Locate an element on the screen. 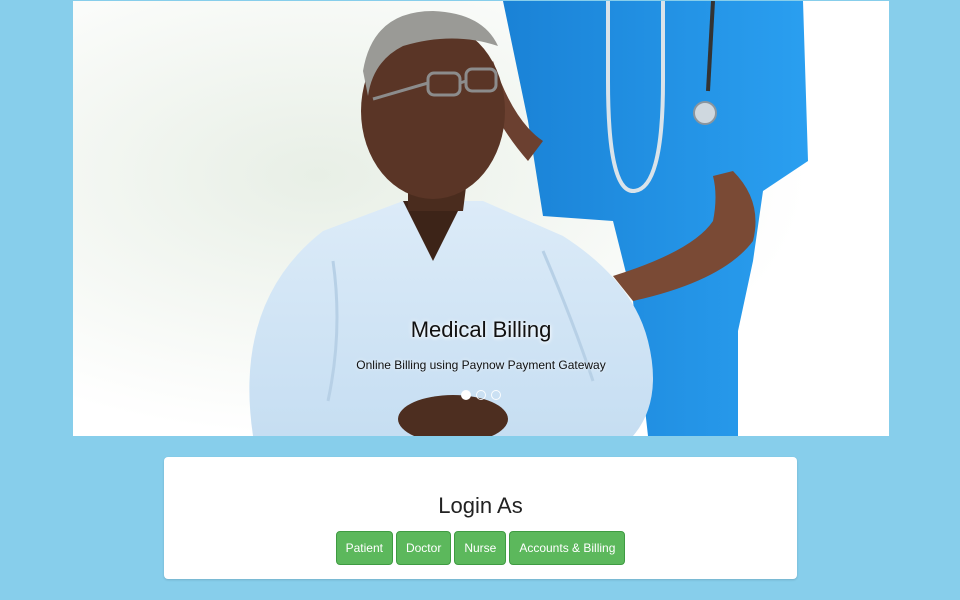 This screenshot has height=600, width=960. carousel-indicators is located at coordinates (481, 395).